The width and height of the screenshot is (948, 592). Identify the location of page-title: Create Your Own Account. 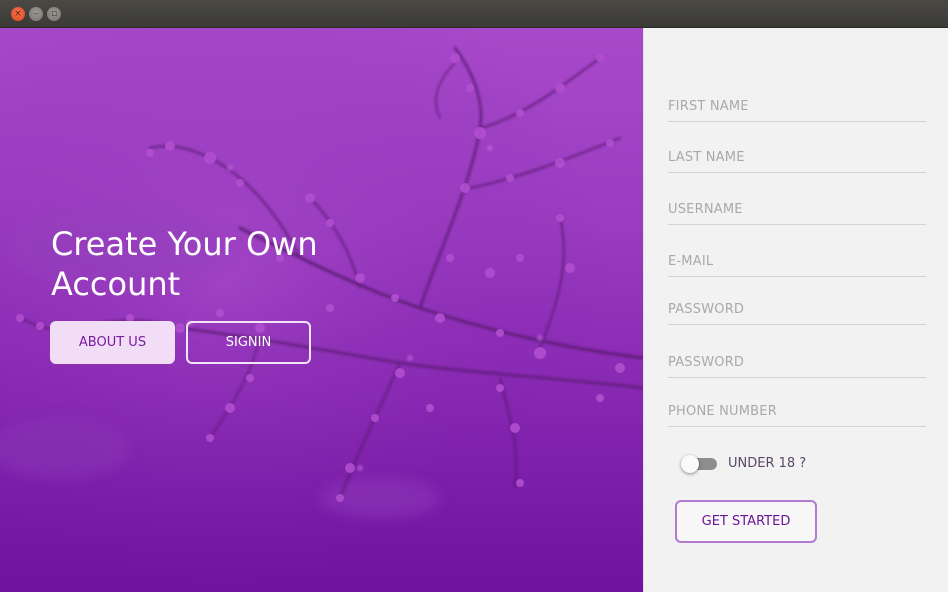
(184, 264).